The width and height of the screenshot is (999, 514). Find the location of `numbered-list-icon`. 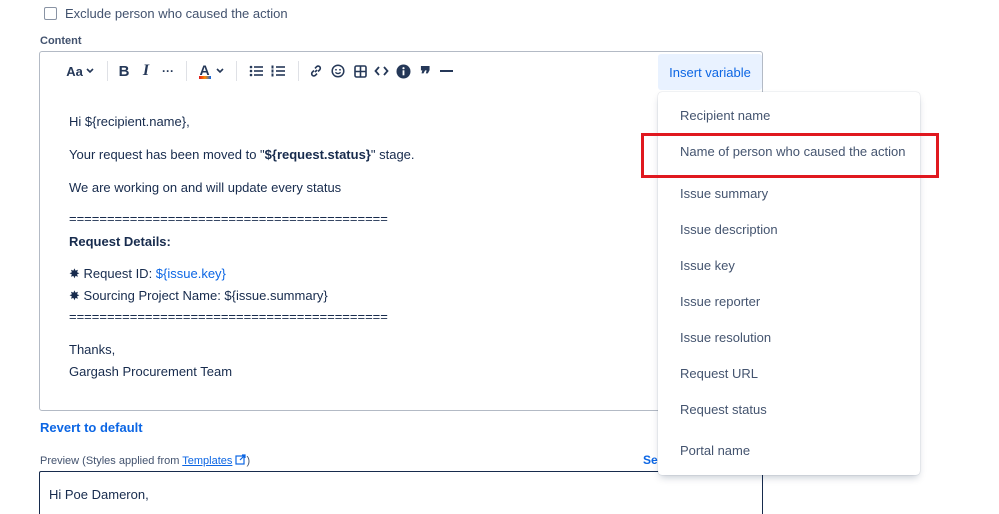

numbered-list-icon is located at coordinates (278, 71).